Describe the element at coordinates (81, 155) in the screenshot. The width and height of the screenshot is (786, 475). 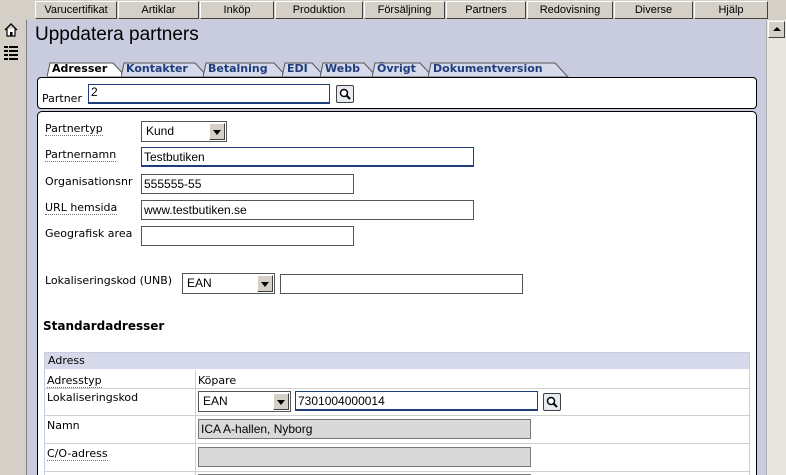
I see `partnernamn-label: Partnernamn` at that location.